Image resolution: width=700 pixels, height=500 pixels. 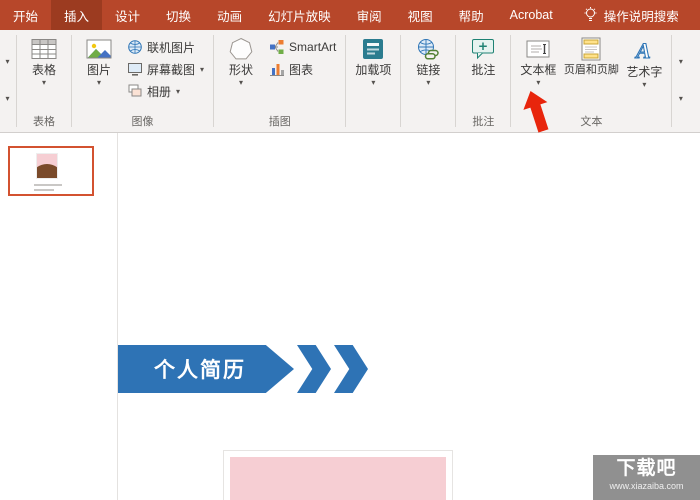 I want to click on resume-title-banner: 个人简历, so click(x=243, y=369).